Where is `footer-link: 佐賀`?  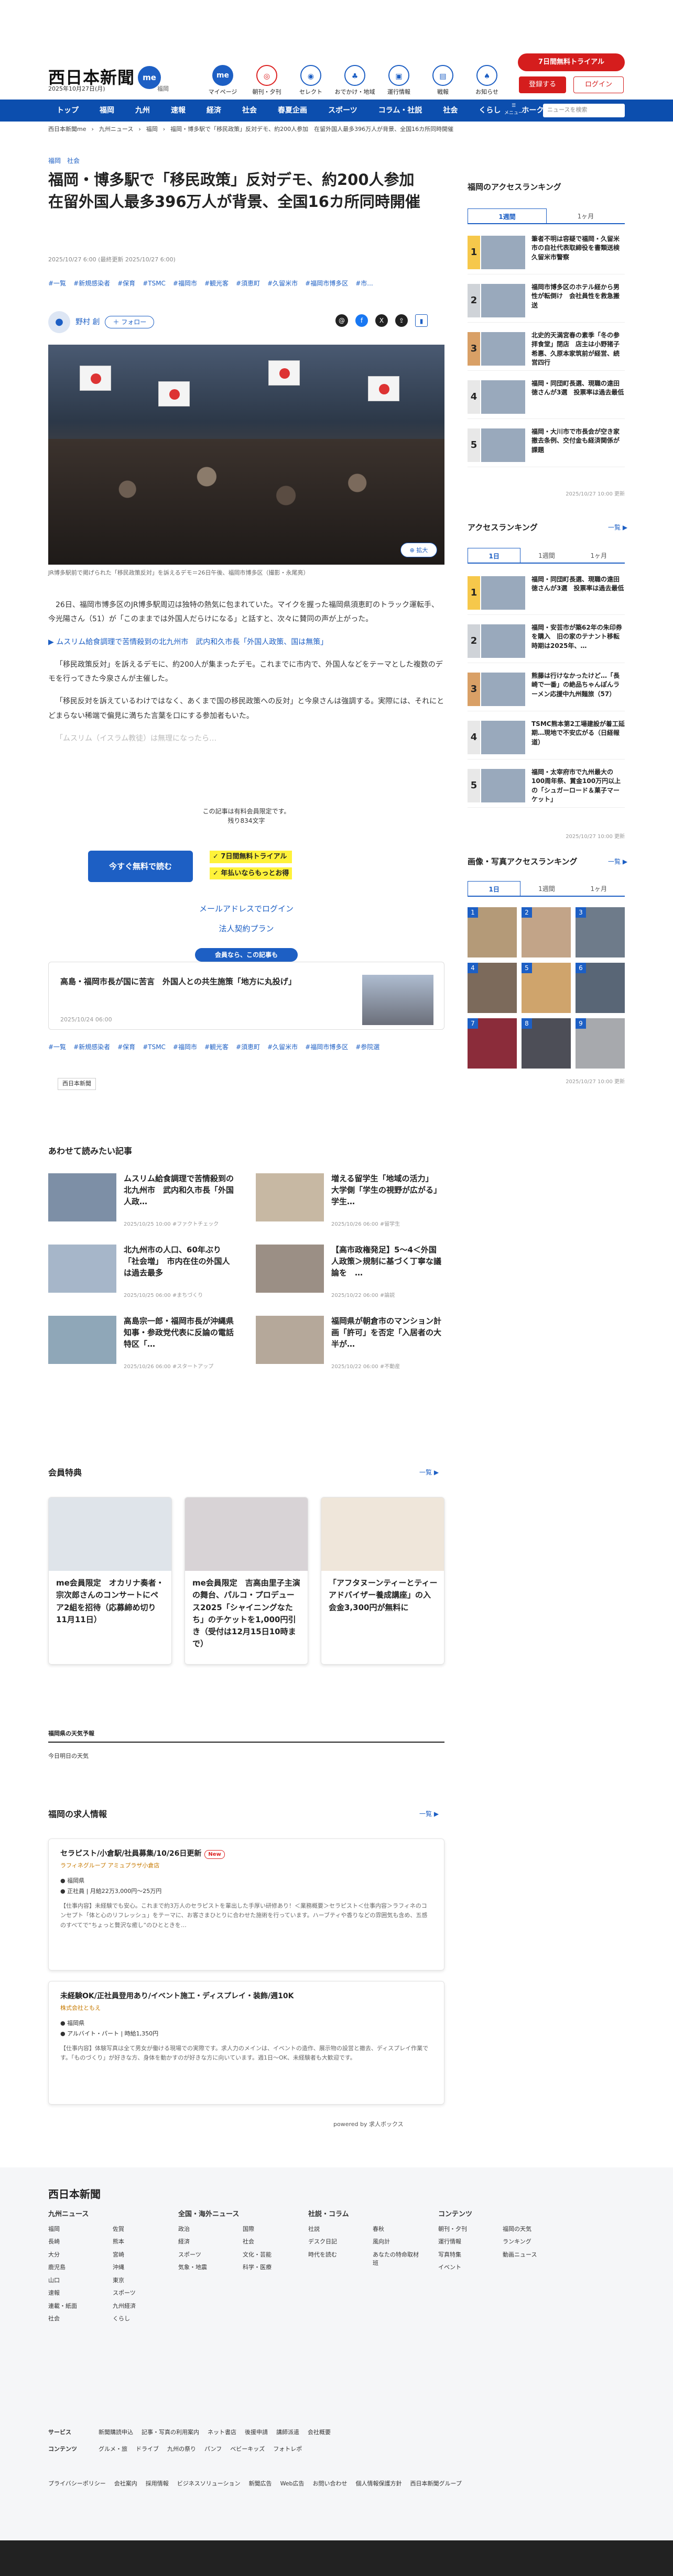 footer-link: 佐賀 is located at coordinates (138, 2229).